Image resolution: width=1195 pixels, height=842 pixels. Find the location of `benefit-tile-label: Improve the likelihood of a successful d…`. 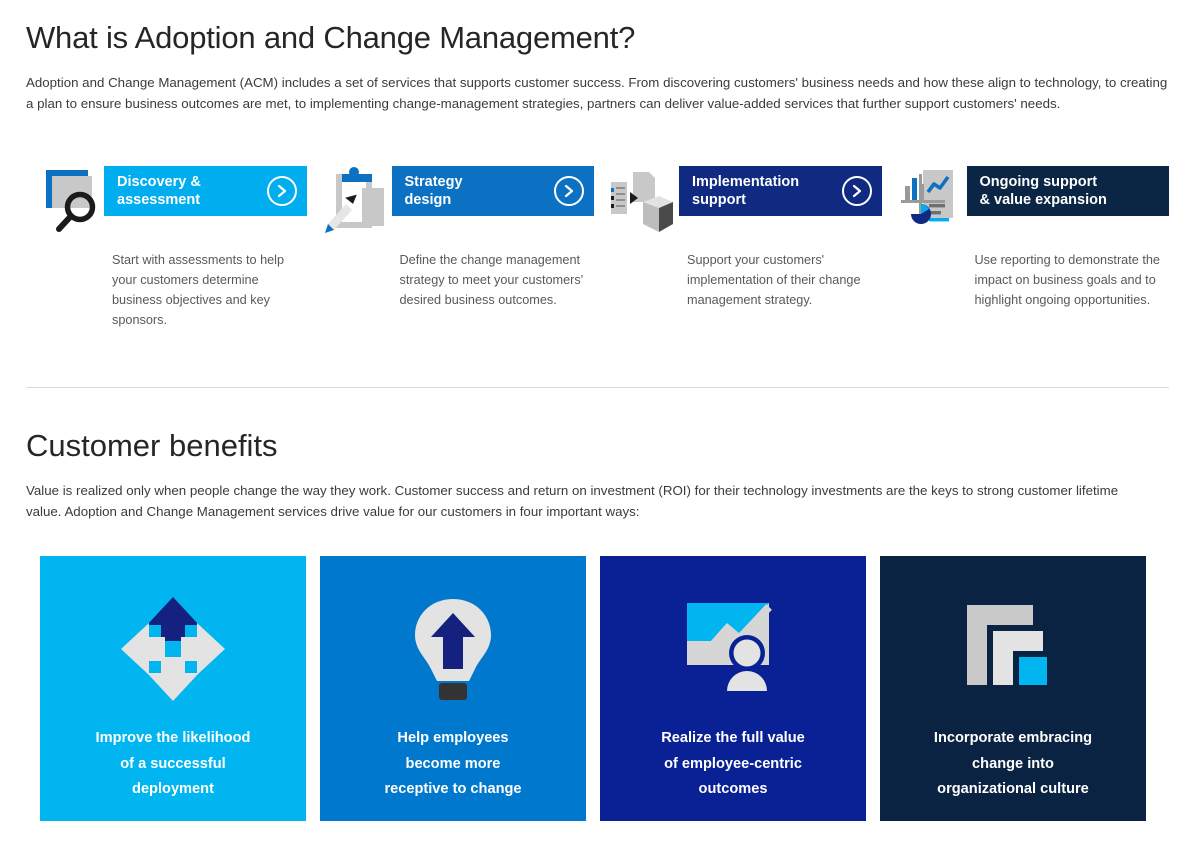

benefit-tile-label: Improve the likelihood of a successful d… is located at coordinates (173, 764).